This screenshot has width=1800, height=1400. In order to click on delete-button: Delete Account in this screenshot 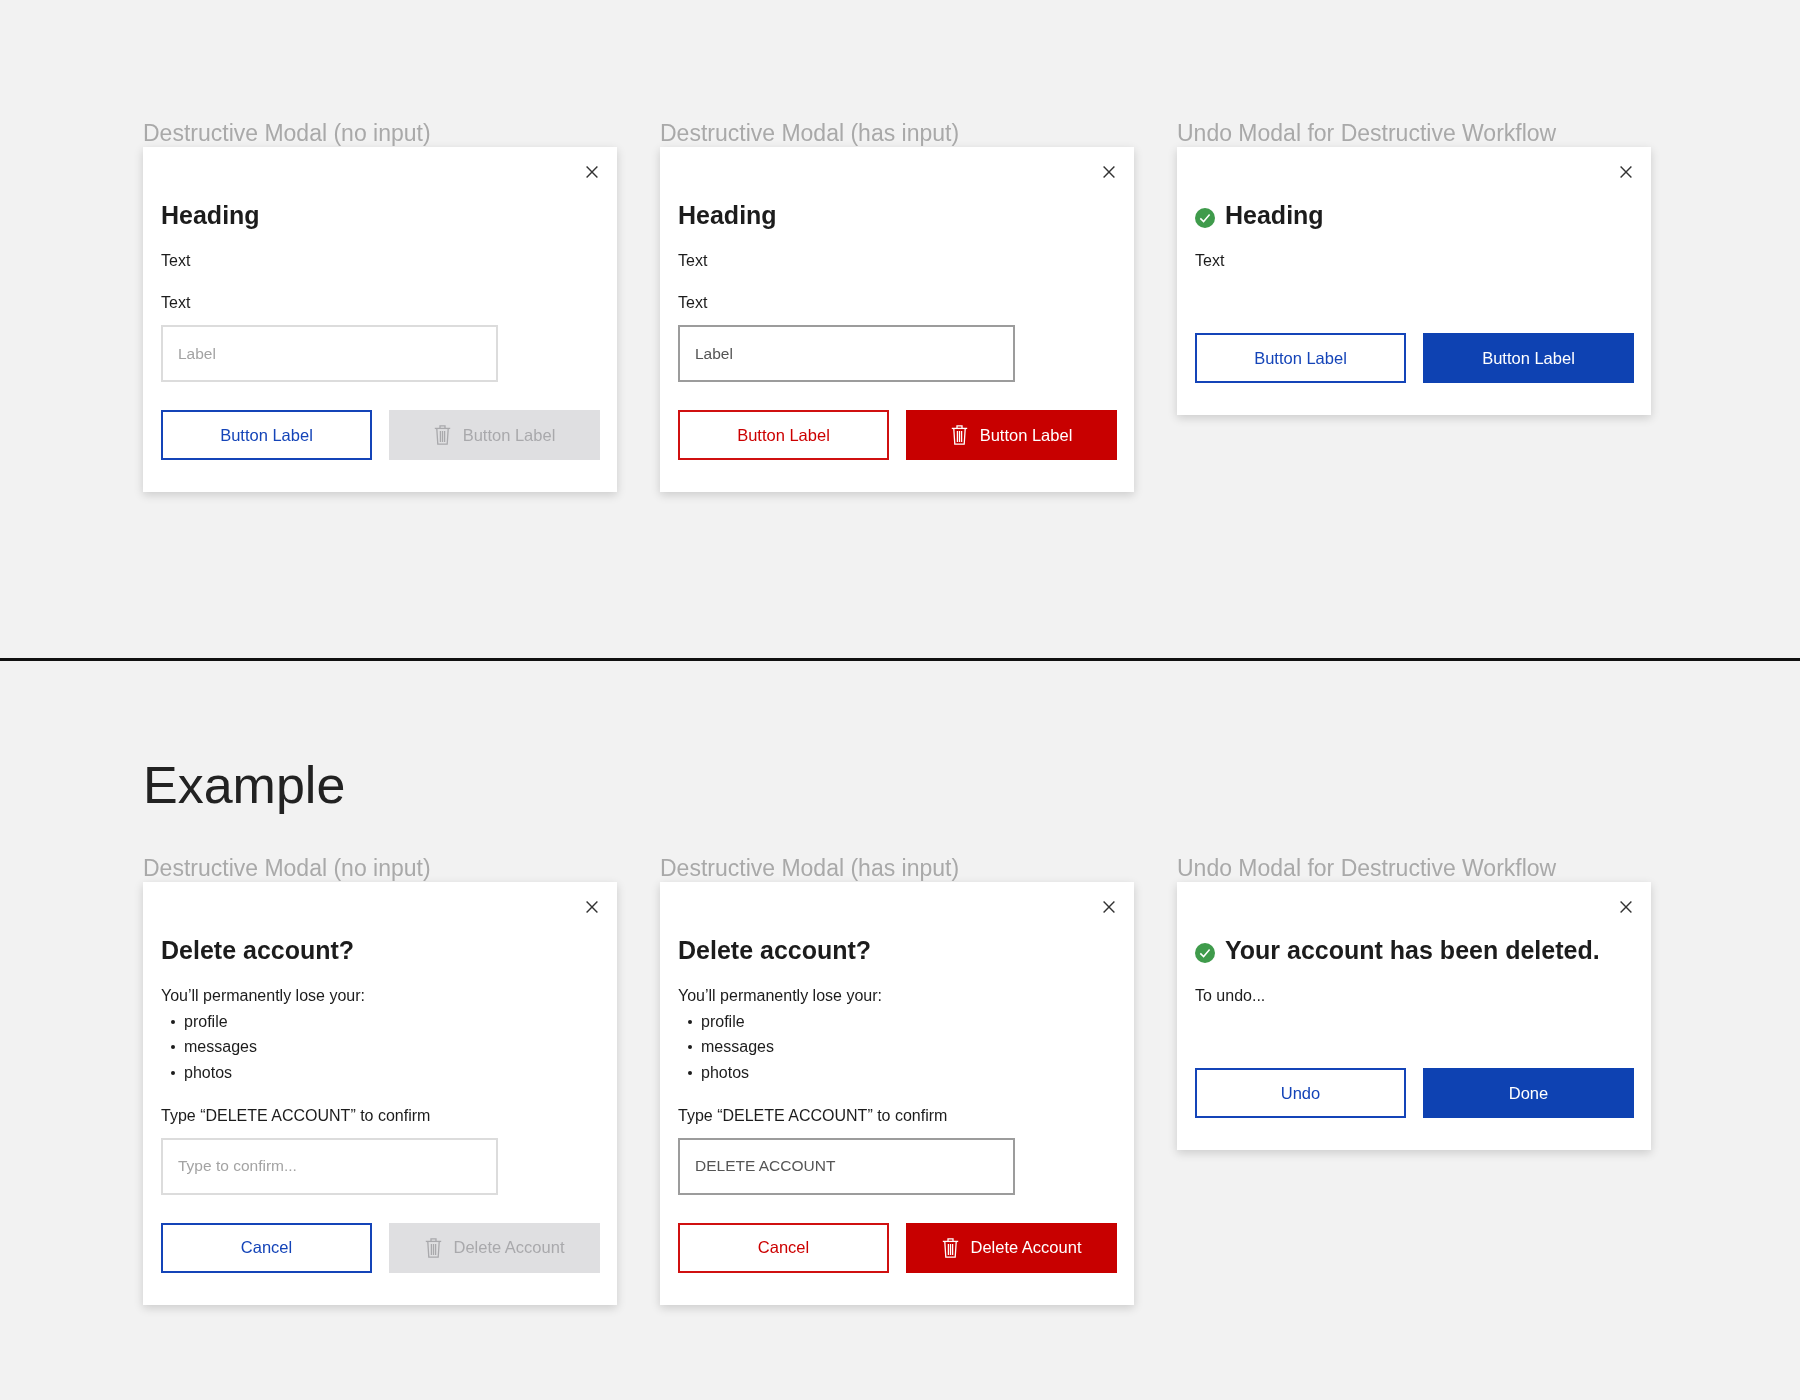, I will do `click(1011, 1247)`.